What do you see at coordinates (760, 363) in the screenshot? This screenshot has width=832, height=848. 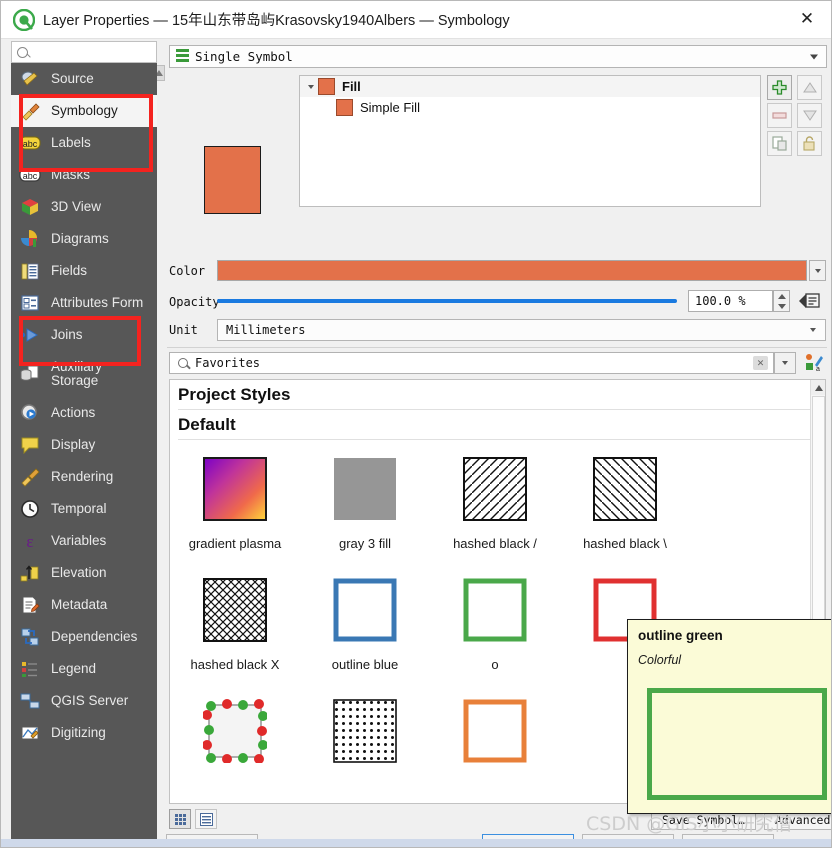 I see `clear-icon: ✕` at bounding box center [760, 363].